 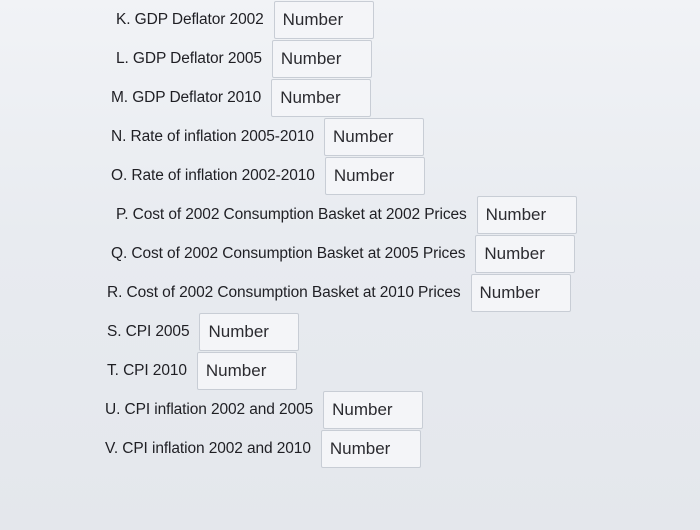 What do you see at coordinates (147, 370) in the screenshot?
I see `question-label-t: T. CPI 2010` at bounding box center [147, 370].